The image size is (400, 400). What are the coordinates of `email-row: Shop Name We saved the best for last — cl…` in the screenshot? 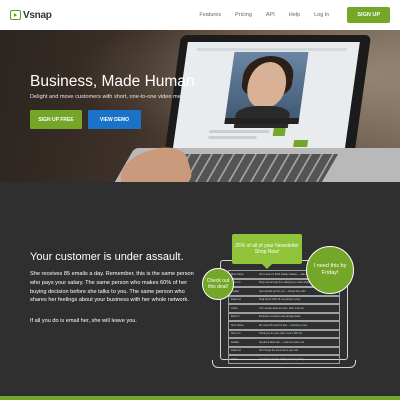 It's located at (284, 325).